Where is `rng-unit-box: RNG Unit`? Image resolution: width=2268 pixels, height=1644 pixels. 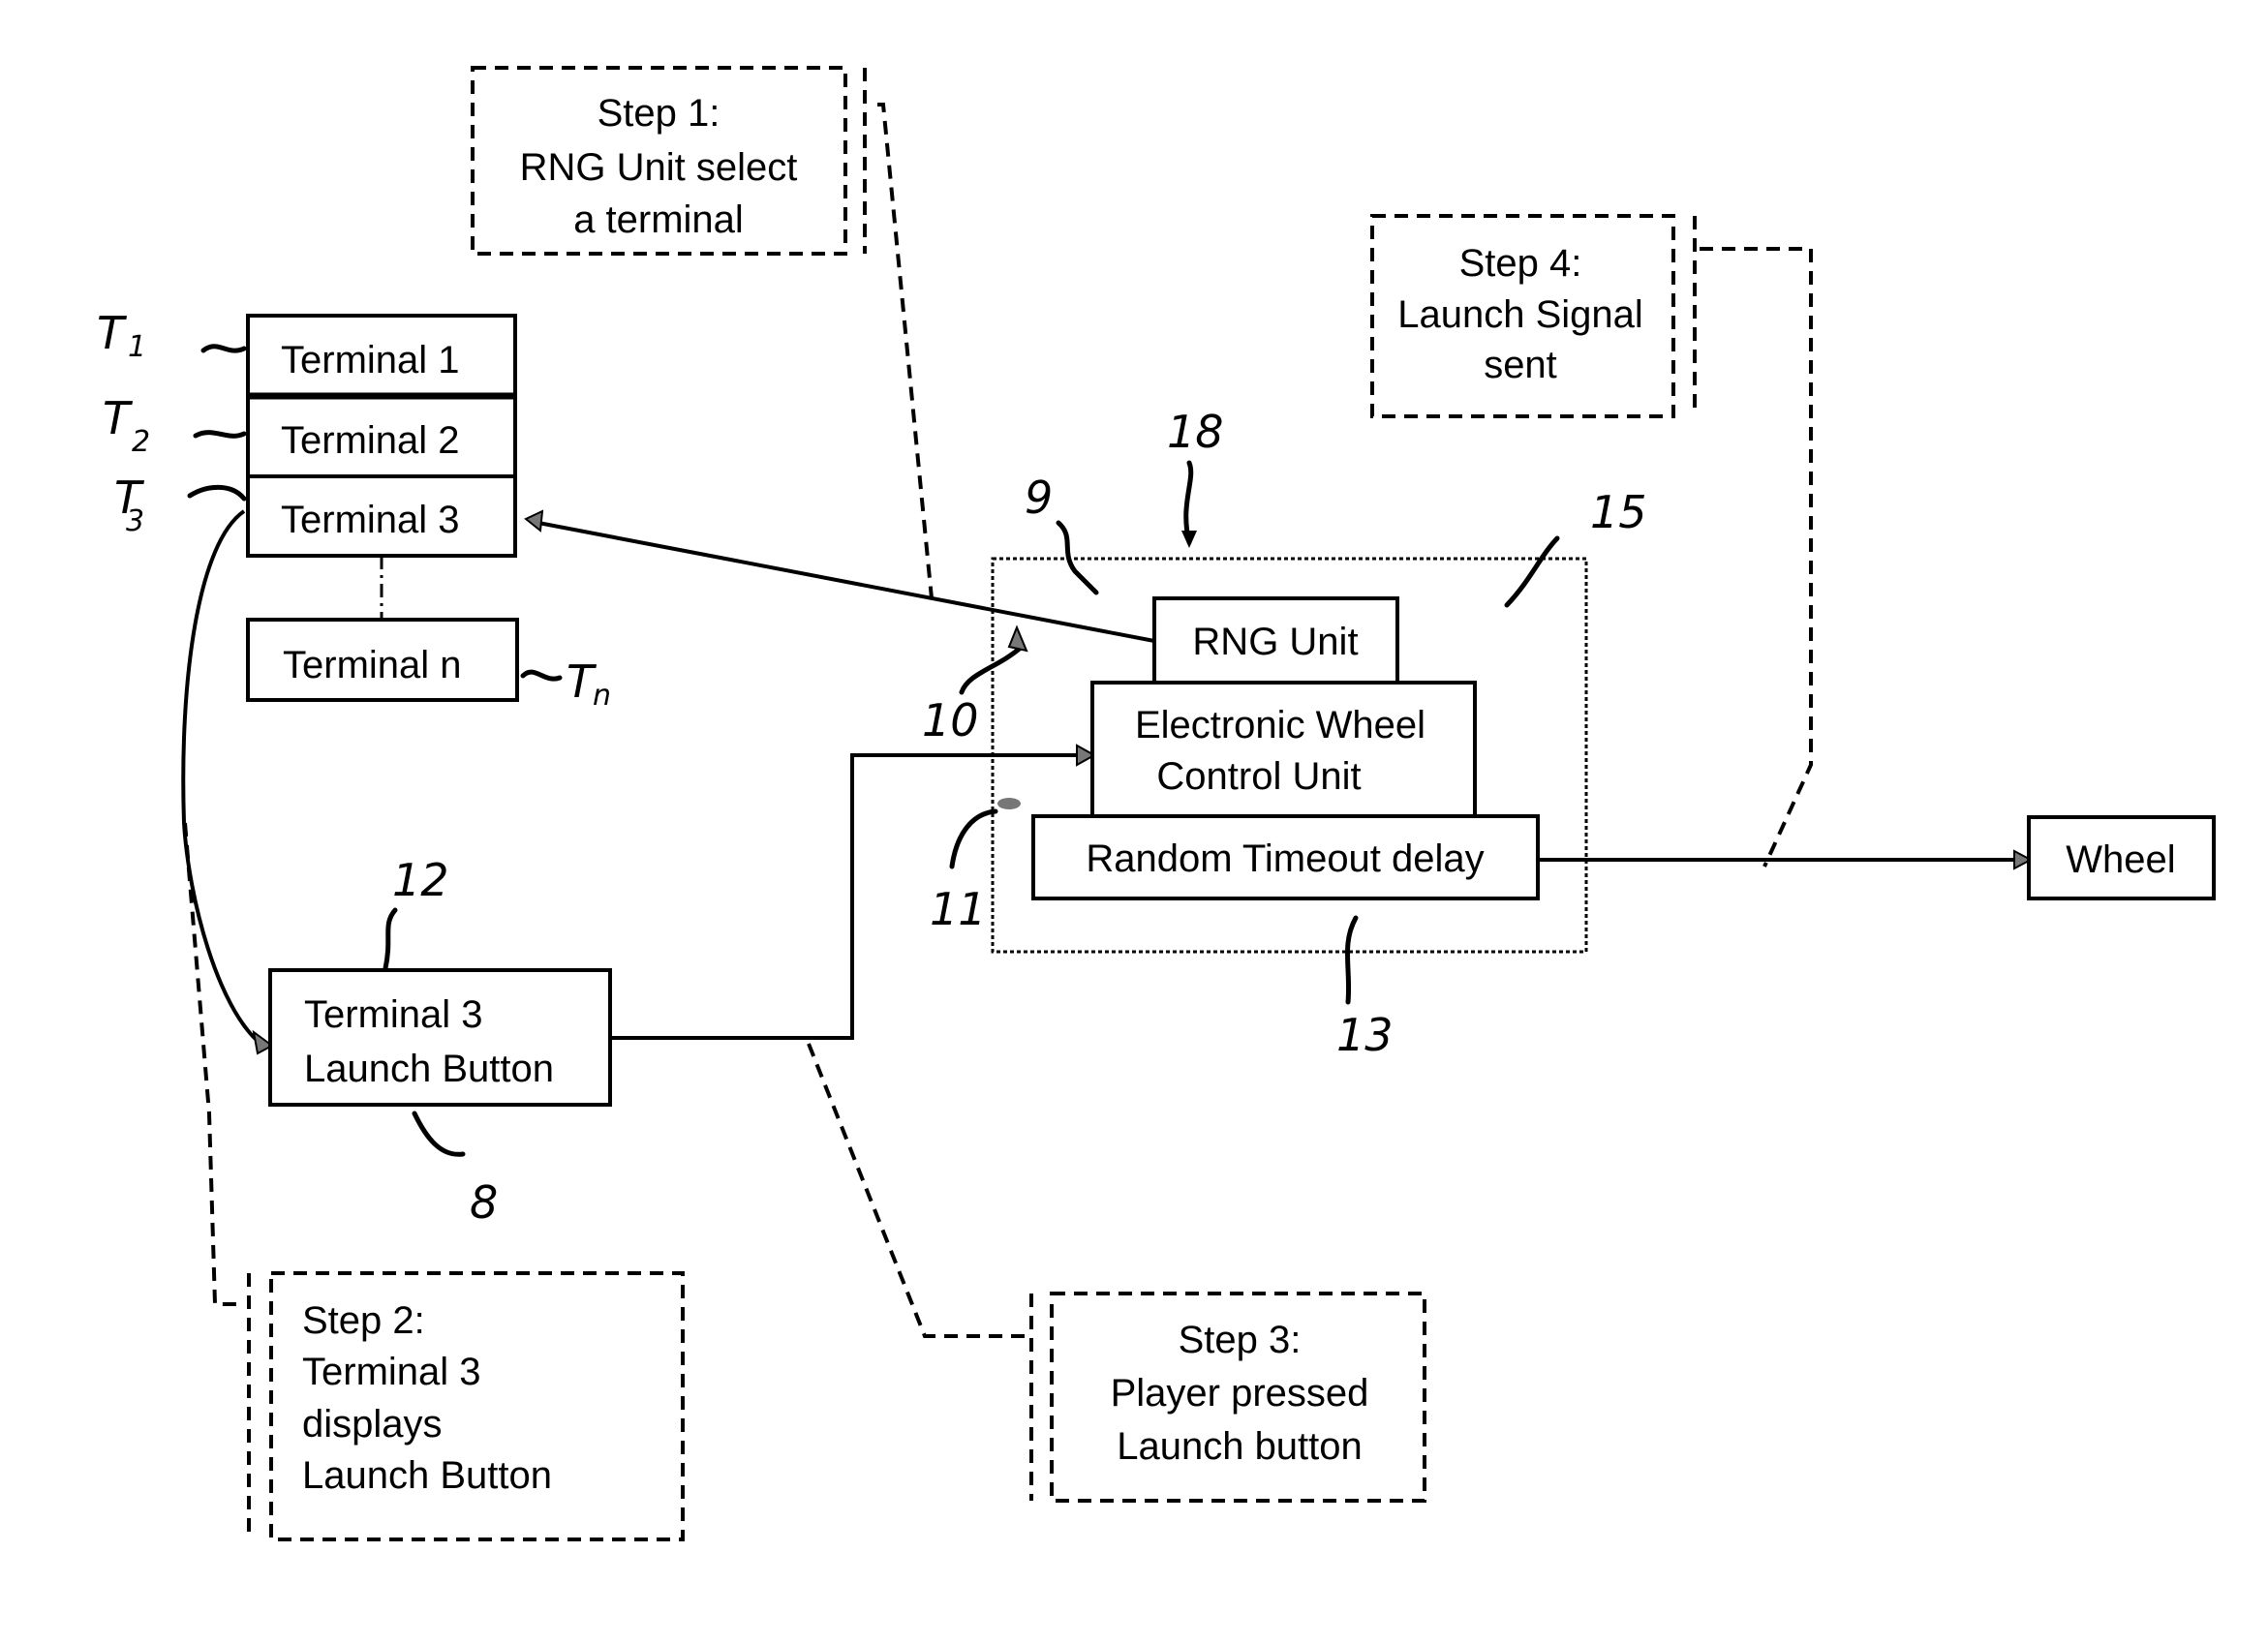 rng-unit-box: RNG Unit is located at coordinates (1276, 640).